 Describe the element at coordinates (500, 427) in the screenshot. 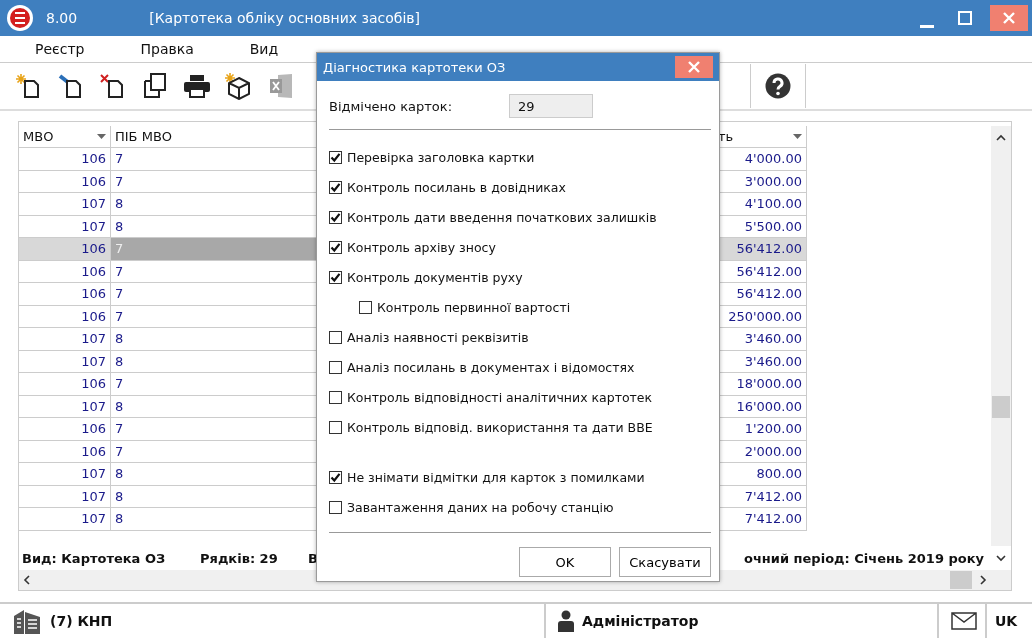

I see `checkbox-label: Контроль відповід. використання та дати ВВЕ` at that location.